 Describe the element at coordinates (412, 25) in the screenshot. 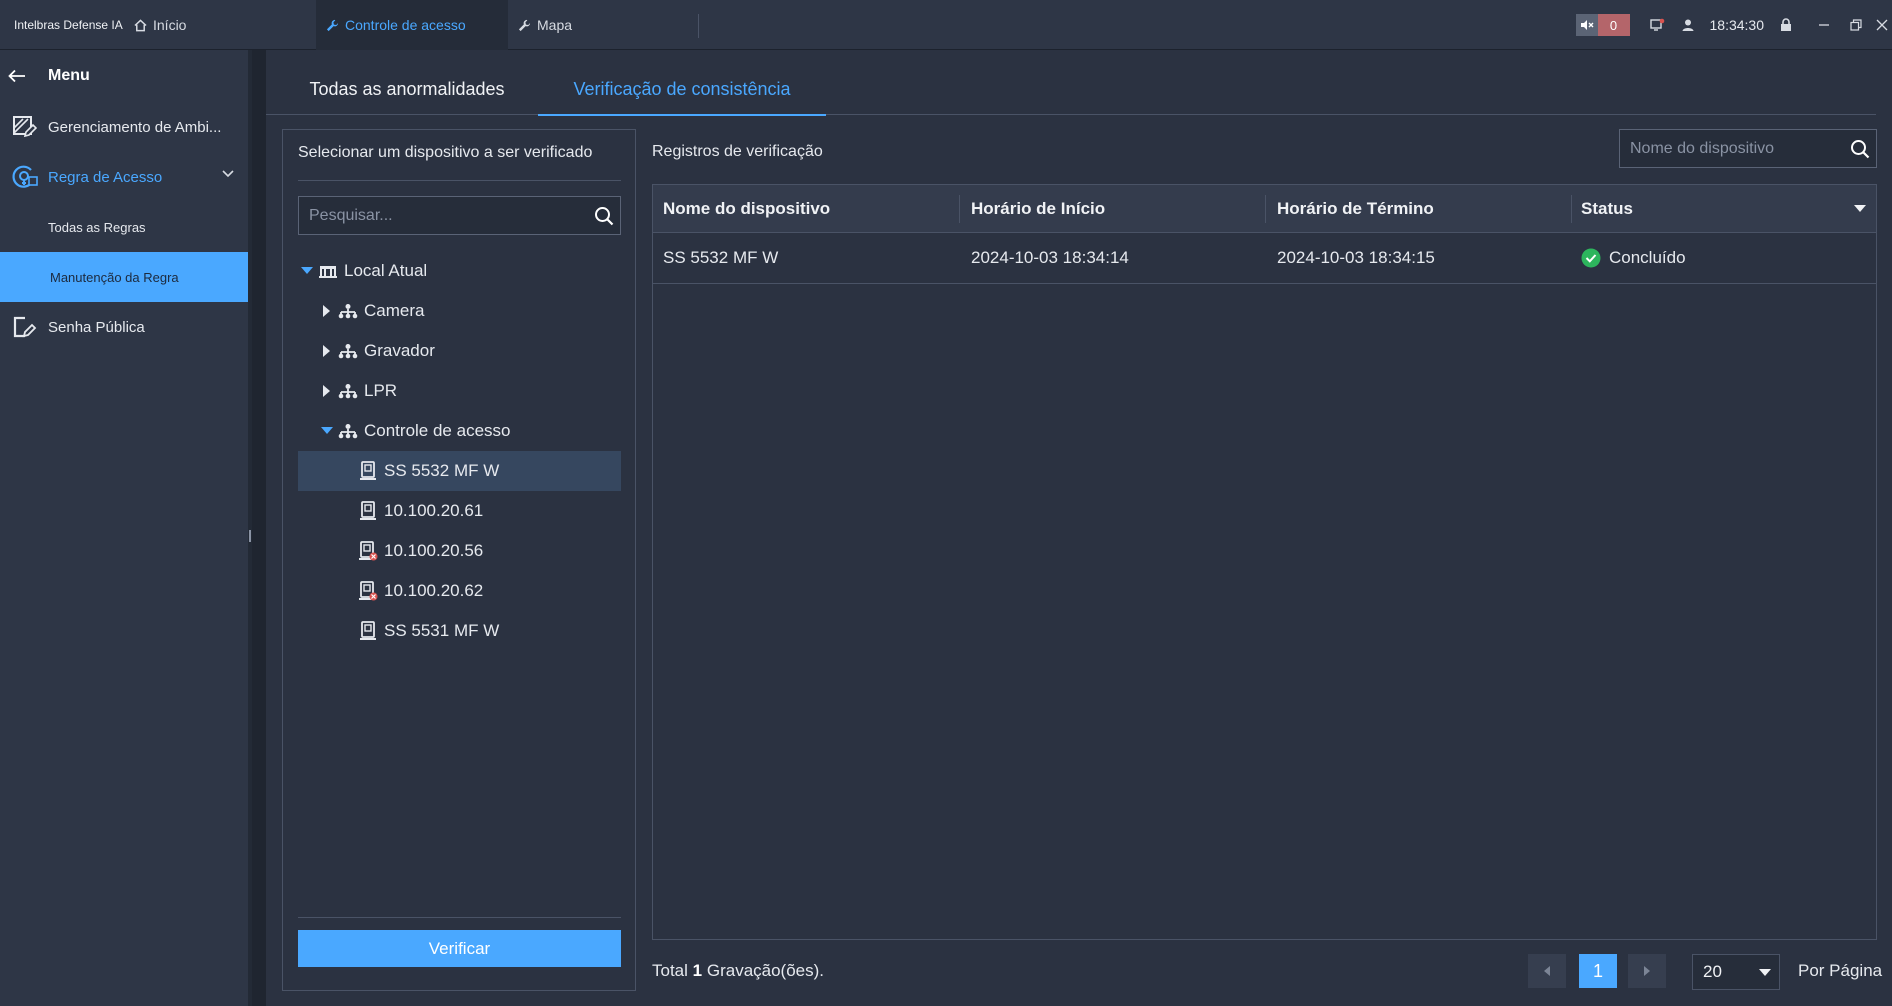

I see `tab-controle-de-acesso: Controle de acesso` at that location.